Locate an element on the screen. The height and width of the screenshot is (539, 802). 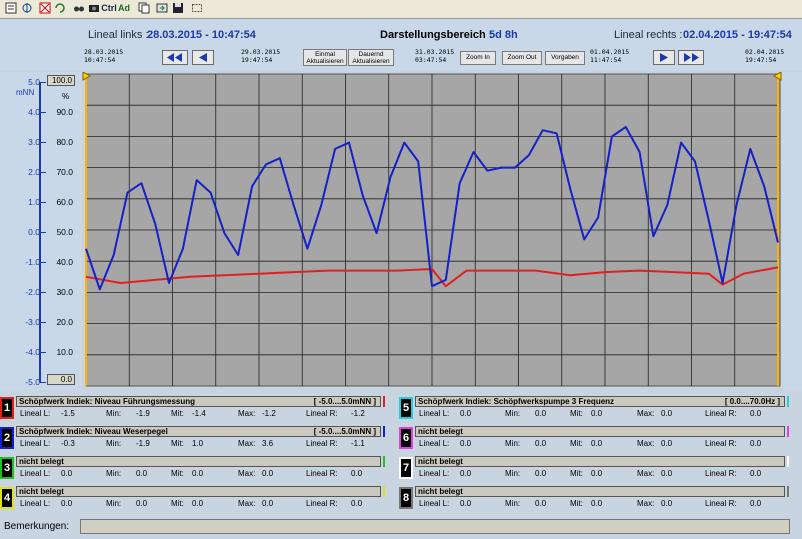
right-axis-tick-label: 90.0 is located at coordinates (64, 112).